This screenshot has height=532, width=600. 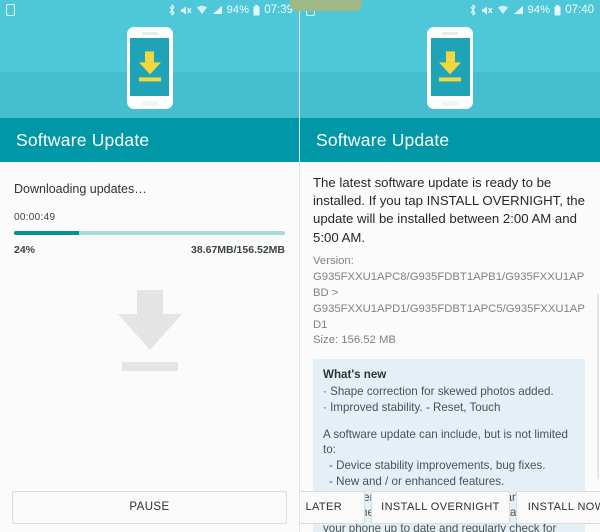 What do you see at coordinates (47, 233) in the screenshot?
I see `progress-bar-fill` at bounding box center [47, 233].